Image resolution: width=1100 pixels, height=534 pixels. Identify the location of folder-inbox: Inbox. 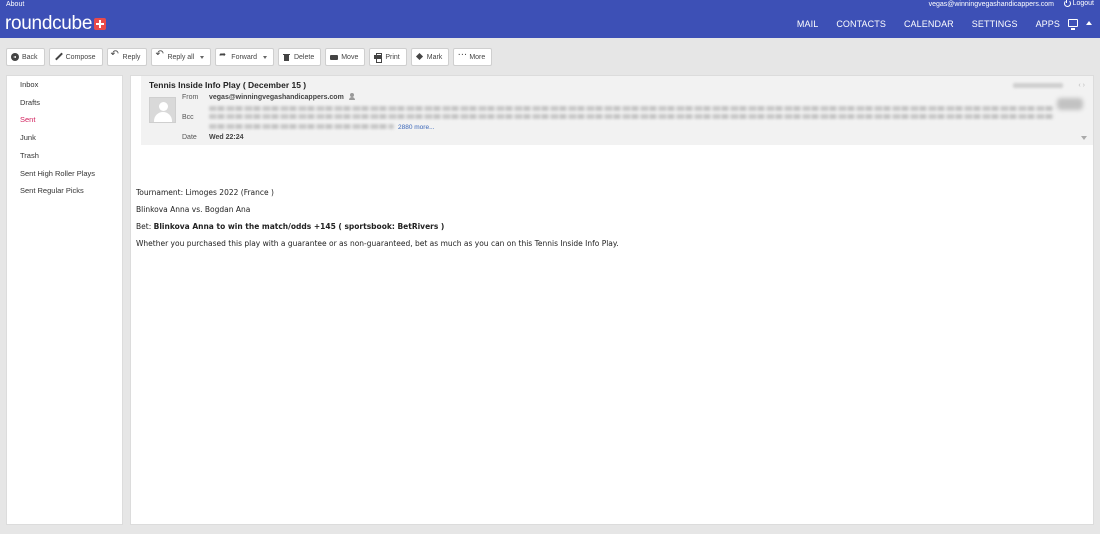
(29, 84).